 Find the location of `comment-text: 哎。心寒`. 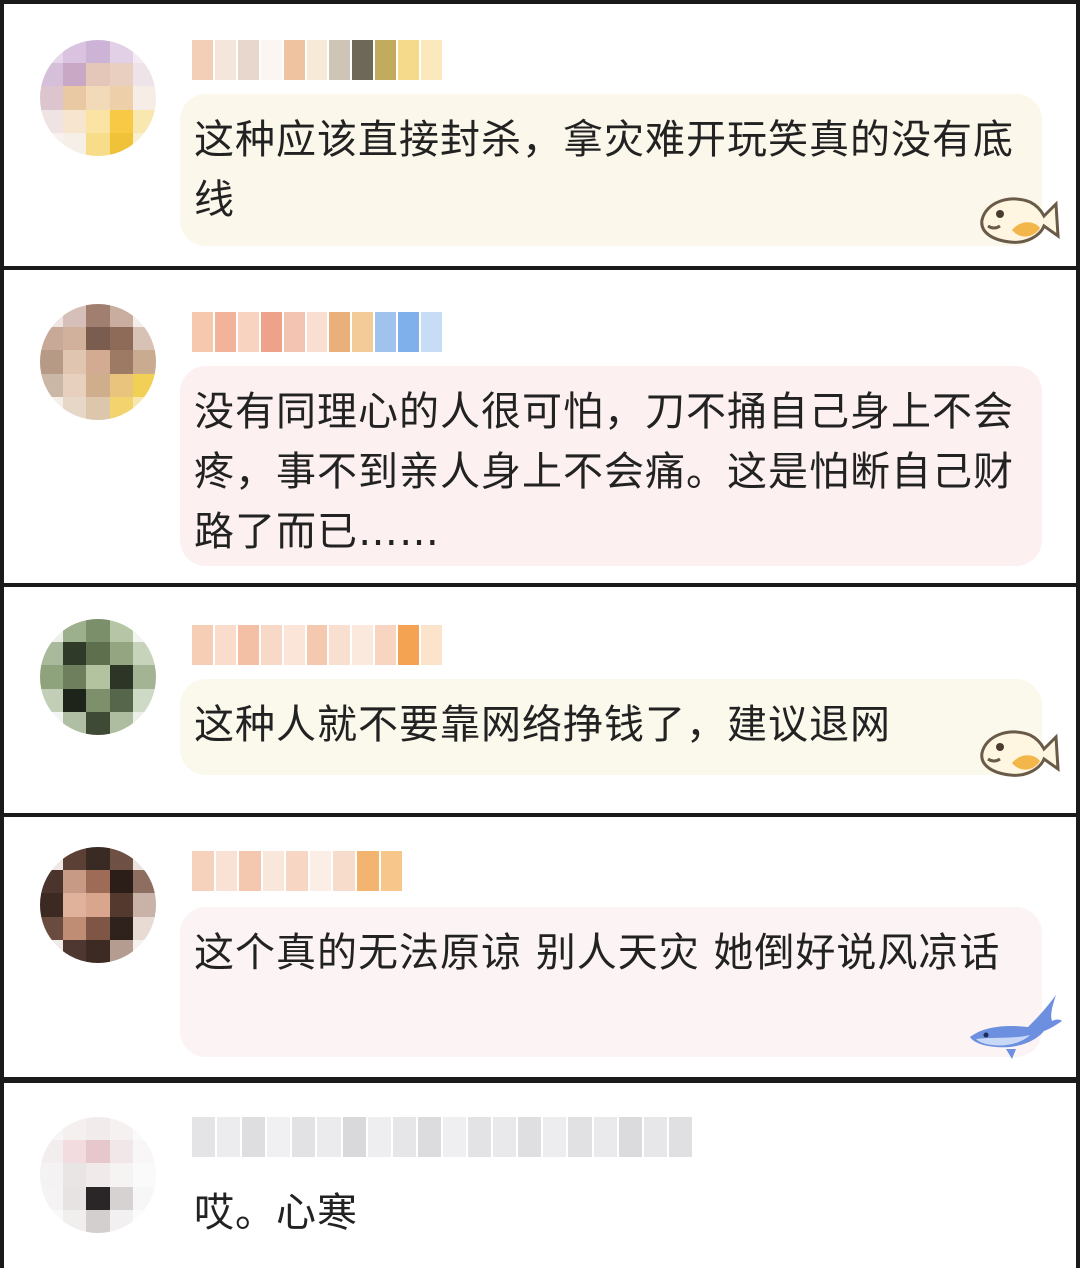

comment-text: 哎。心寒 is located at coordinates (276, 1213).